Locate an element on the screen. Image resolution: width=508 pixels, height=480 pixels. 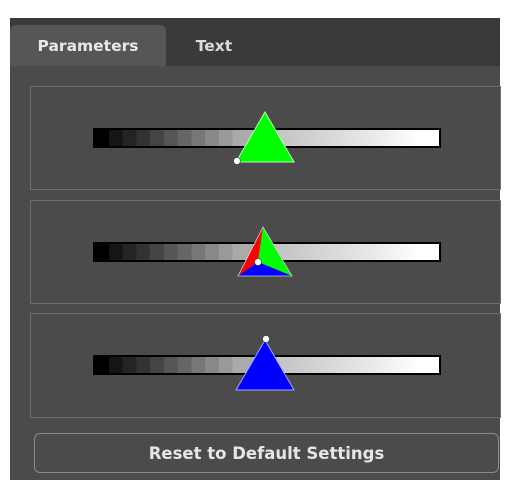
tab-parameters: Parameters is located at coordinates (88, 45).